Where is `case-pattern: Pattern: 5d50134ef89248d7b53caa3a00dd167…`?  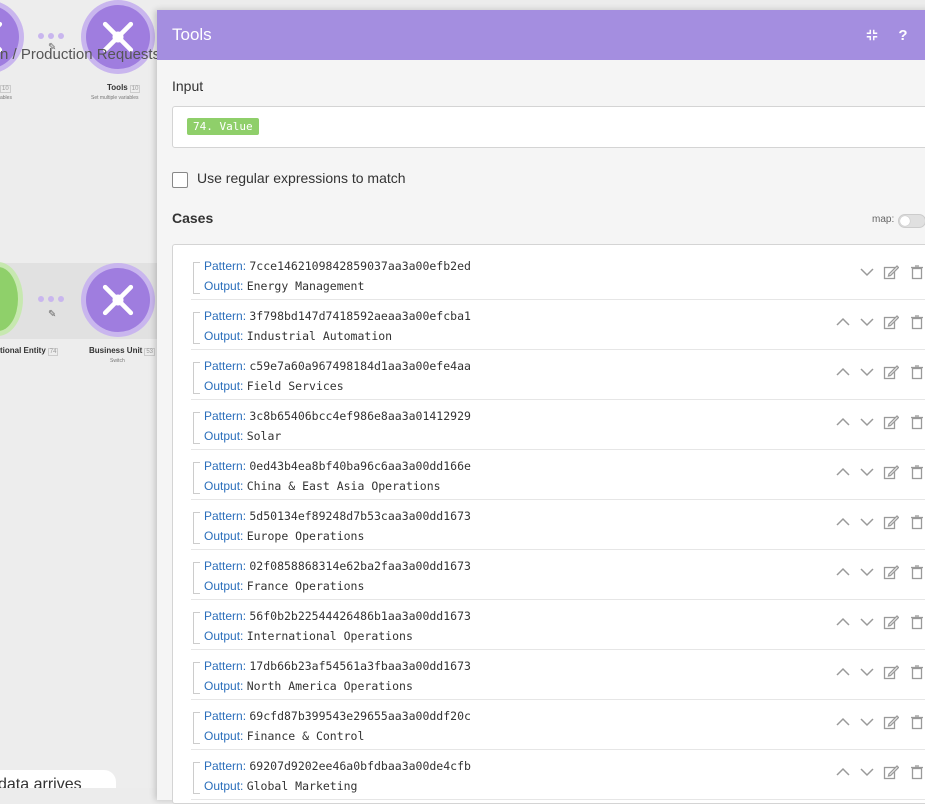
case-pattern: Pattern: 5d50134ef89248d7b53caa3a00dd167… is located at coordinates (337, 516).